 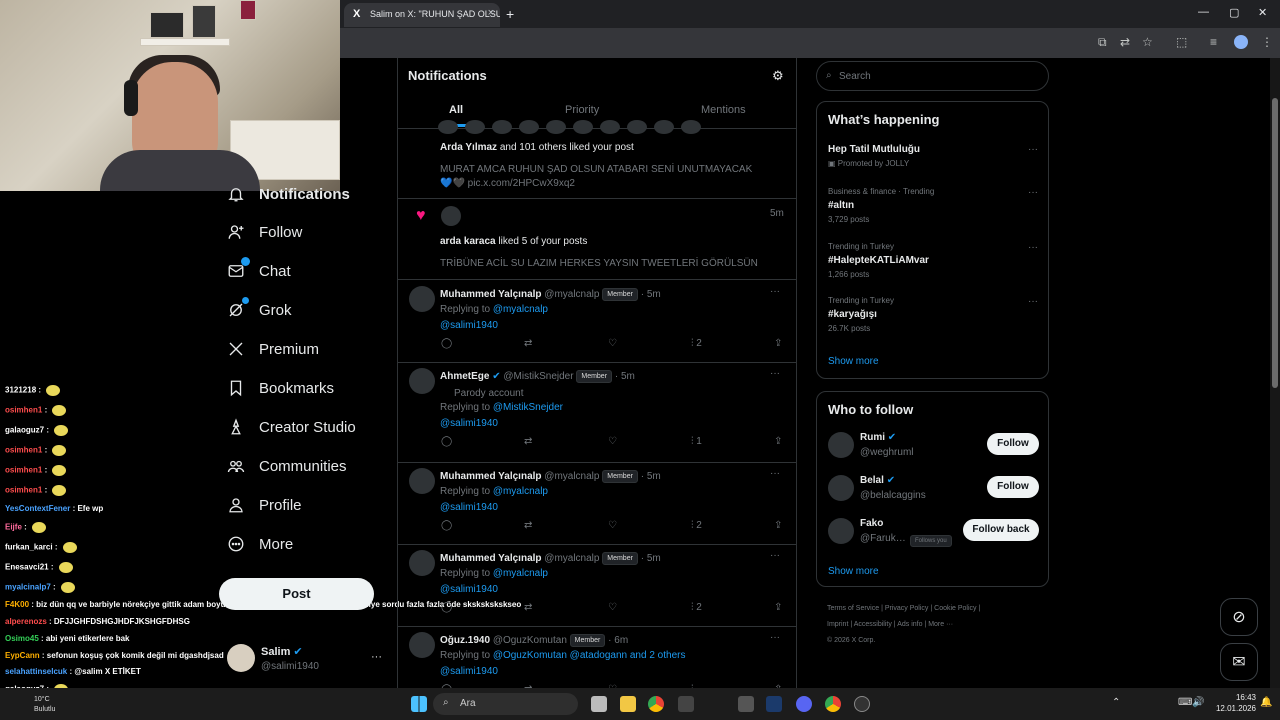 What do you see at coordinates (259, 544) in the screenshot?
I see `sidebar-item-more: More` at bounding box center [259, 544].